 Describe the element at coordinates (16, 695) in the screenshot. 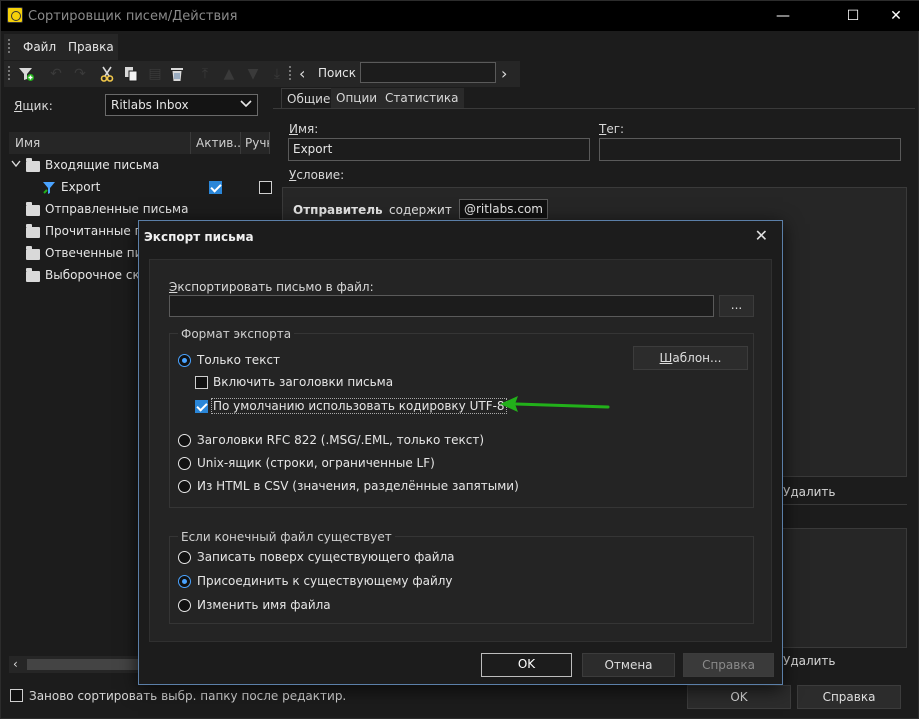

I see `resort-checkbox` at that location.